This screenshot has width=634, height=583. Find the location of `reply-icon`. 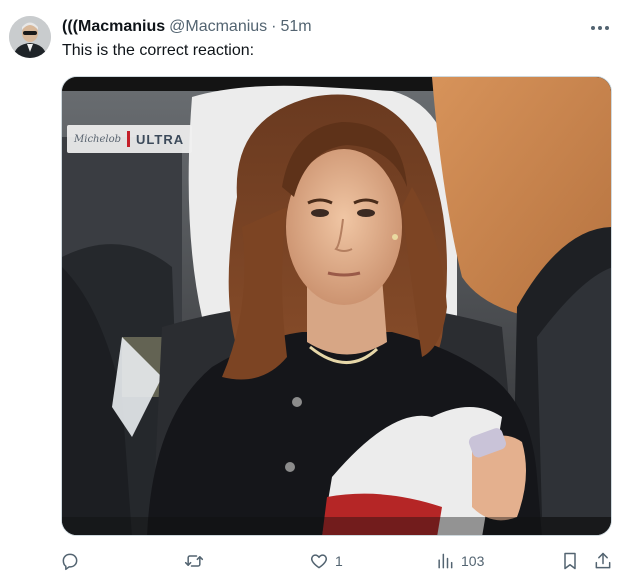

reply-icon is located at coordinates (70, 562).